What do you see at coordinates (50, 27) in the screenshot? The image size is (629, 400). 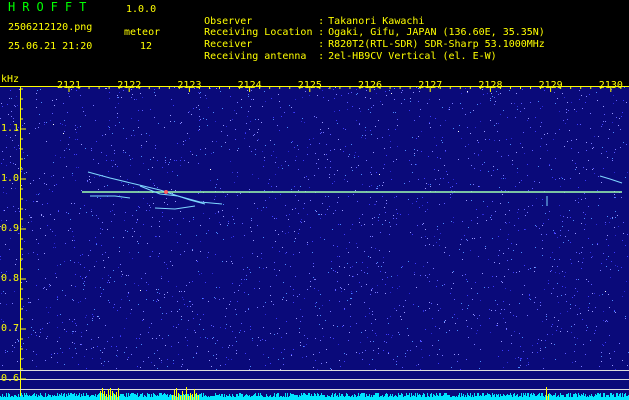 I see `file-name: 2506212120.png` at bounding box center [50, 27].